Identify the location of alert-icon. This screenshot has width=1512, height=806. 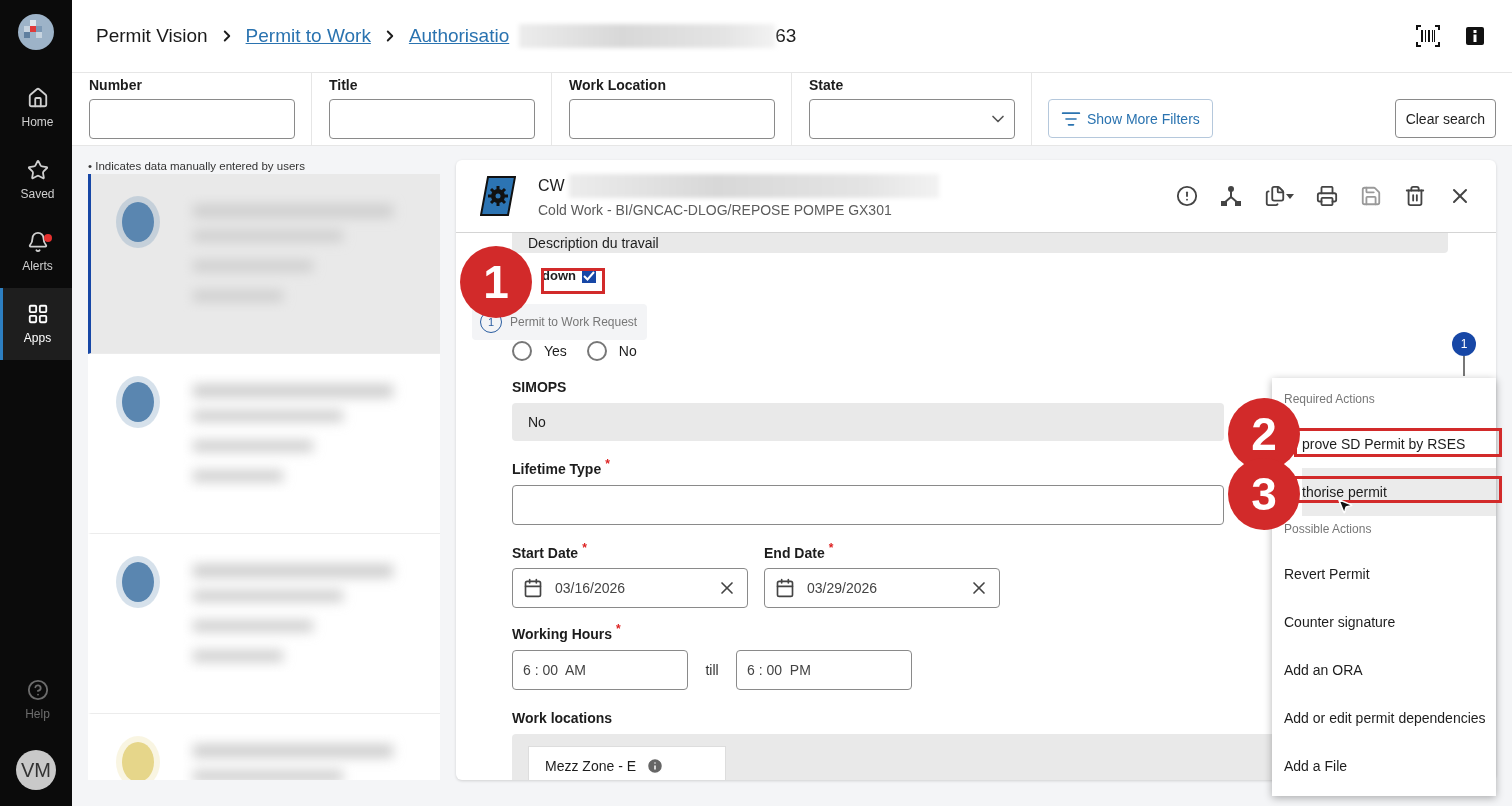
(1187, 196).